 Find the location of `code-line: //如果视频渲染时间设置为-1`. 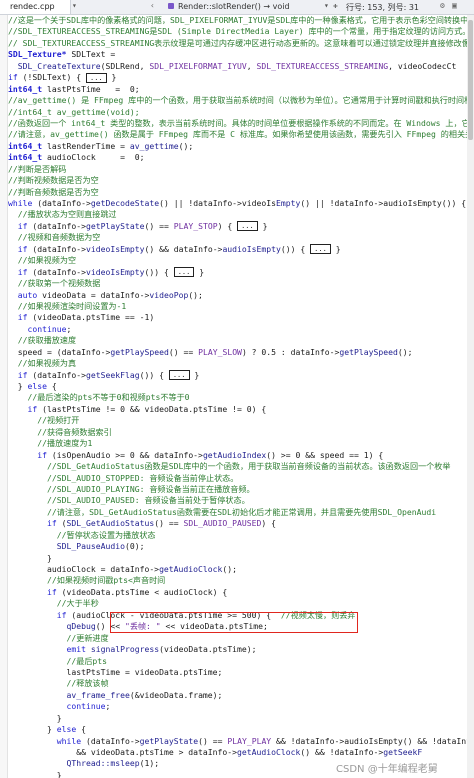

code-line: //如果视频渲染时间设置为-1 is located at coordinates (241, 306).